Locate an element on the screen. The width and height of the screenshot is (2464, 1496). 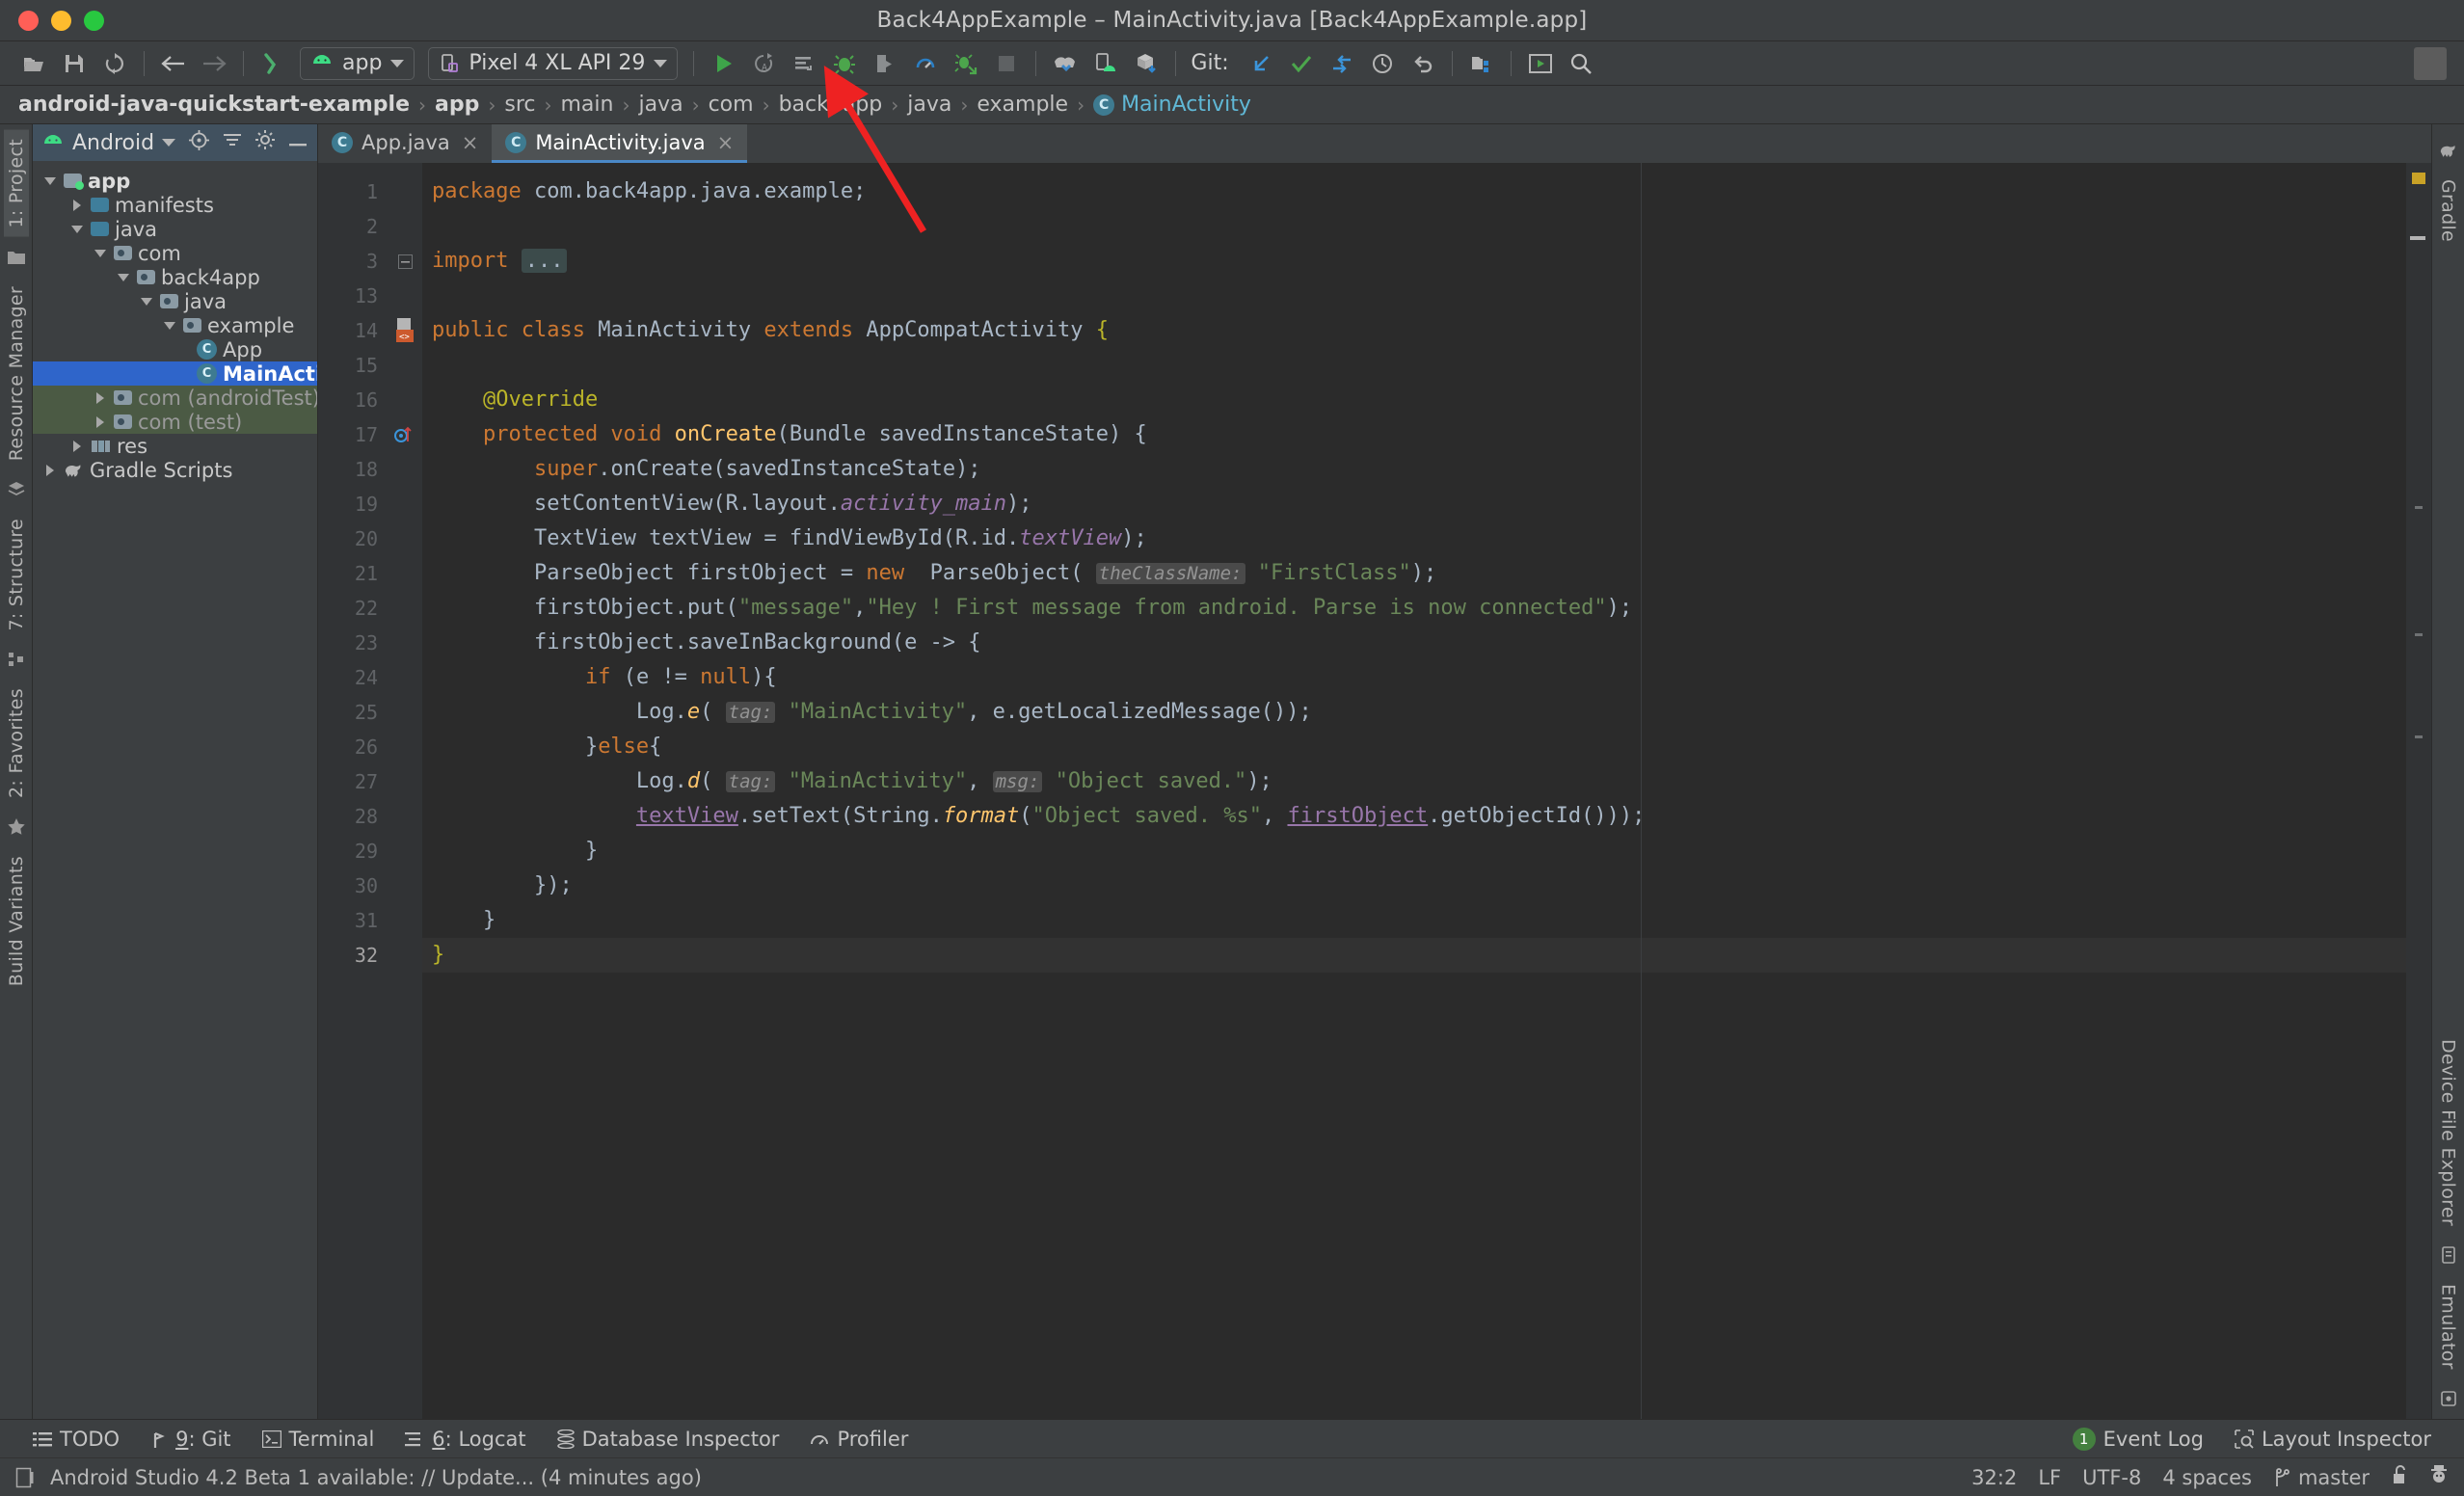
cube-download-icon is located at coordinates (1146, 63).